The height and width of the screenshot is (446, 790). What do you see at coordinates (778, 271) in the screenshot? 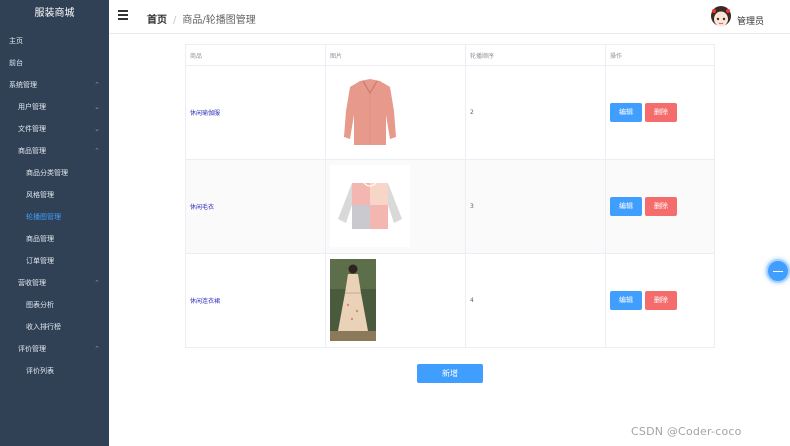
I see `floating-assistant-button` at bounding box center [778, 271].